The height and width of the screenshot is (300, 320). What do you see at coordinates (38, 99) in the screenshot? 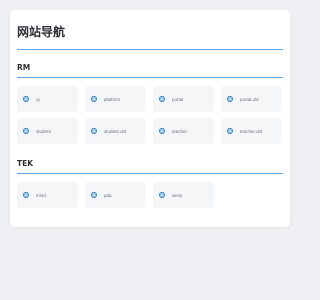
I see `nav-link-label: oj` at bounding box center [38, 99].